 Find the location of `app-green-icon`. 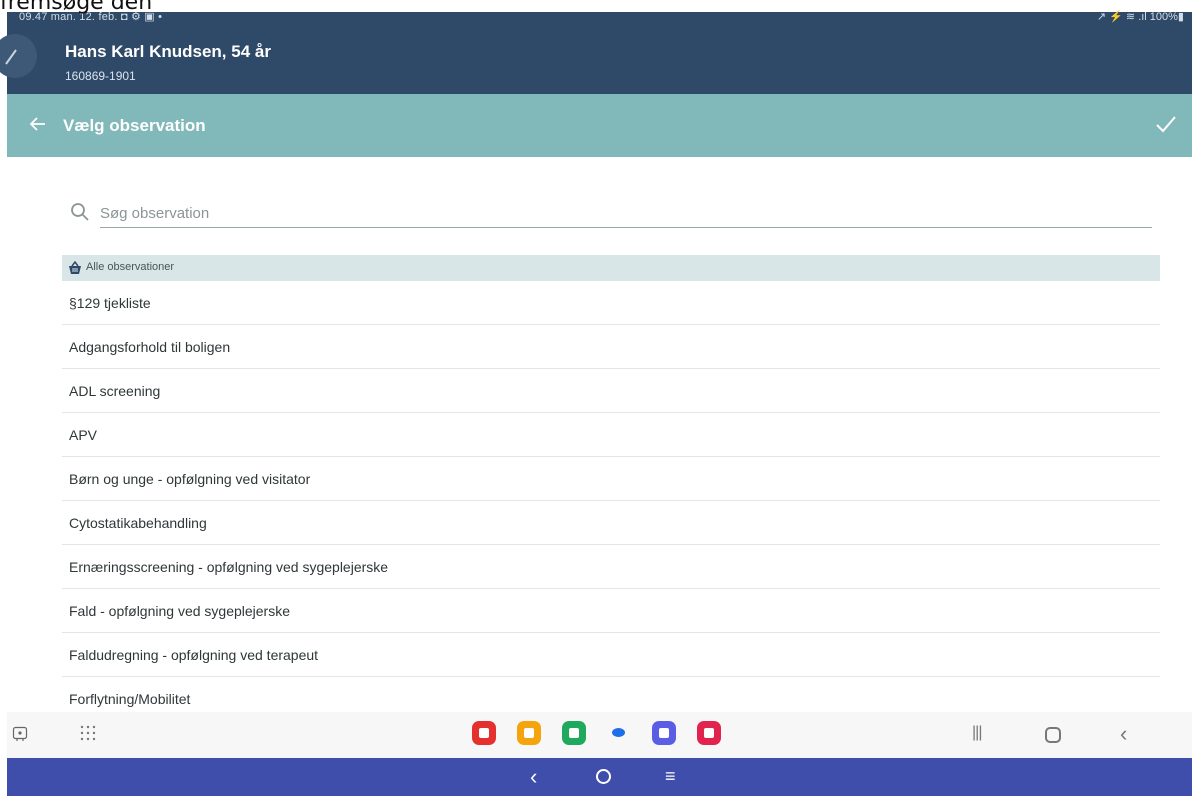

app-green-icon is located at coordinates (574, 733).